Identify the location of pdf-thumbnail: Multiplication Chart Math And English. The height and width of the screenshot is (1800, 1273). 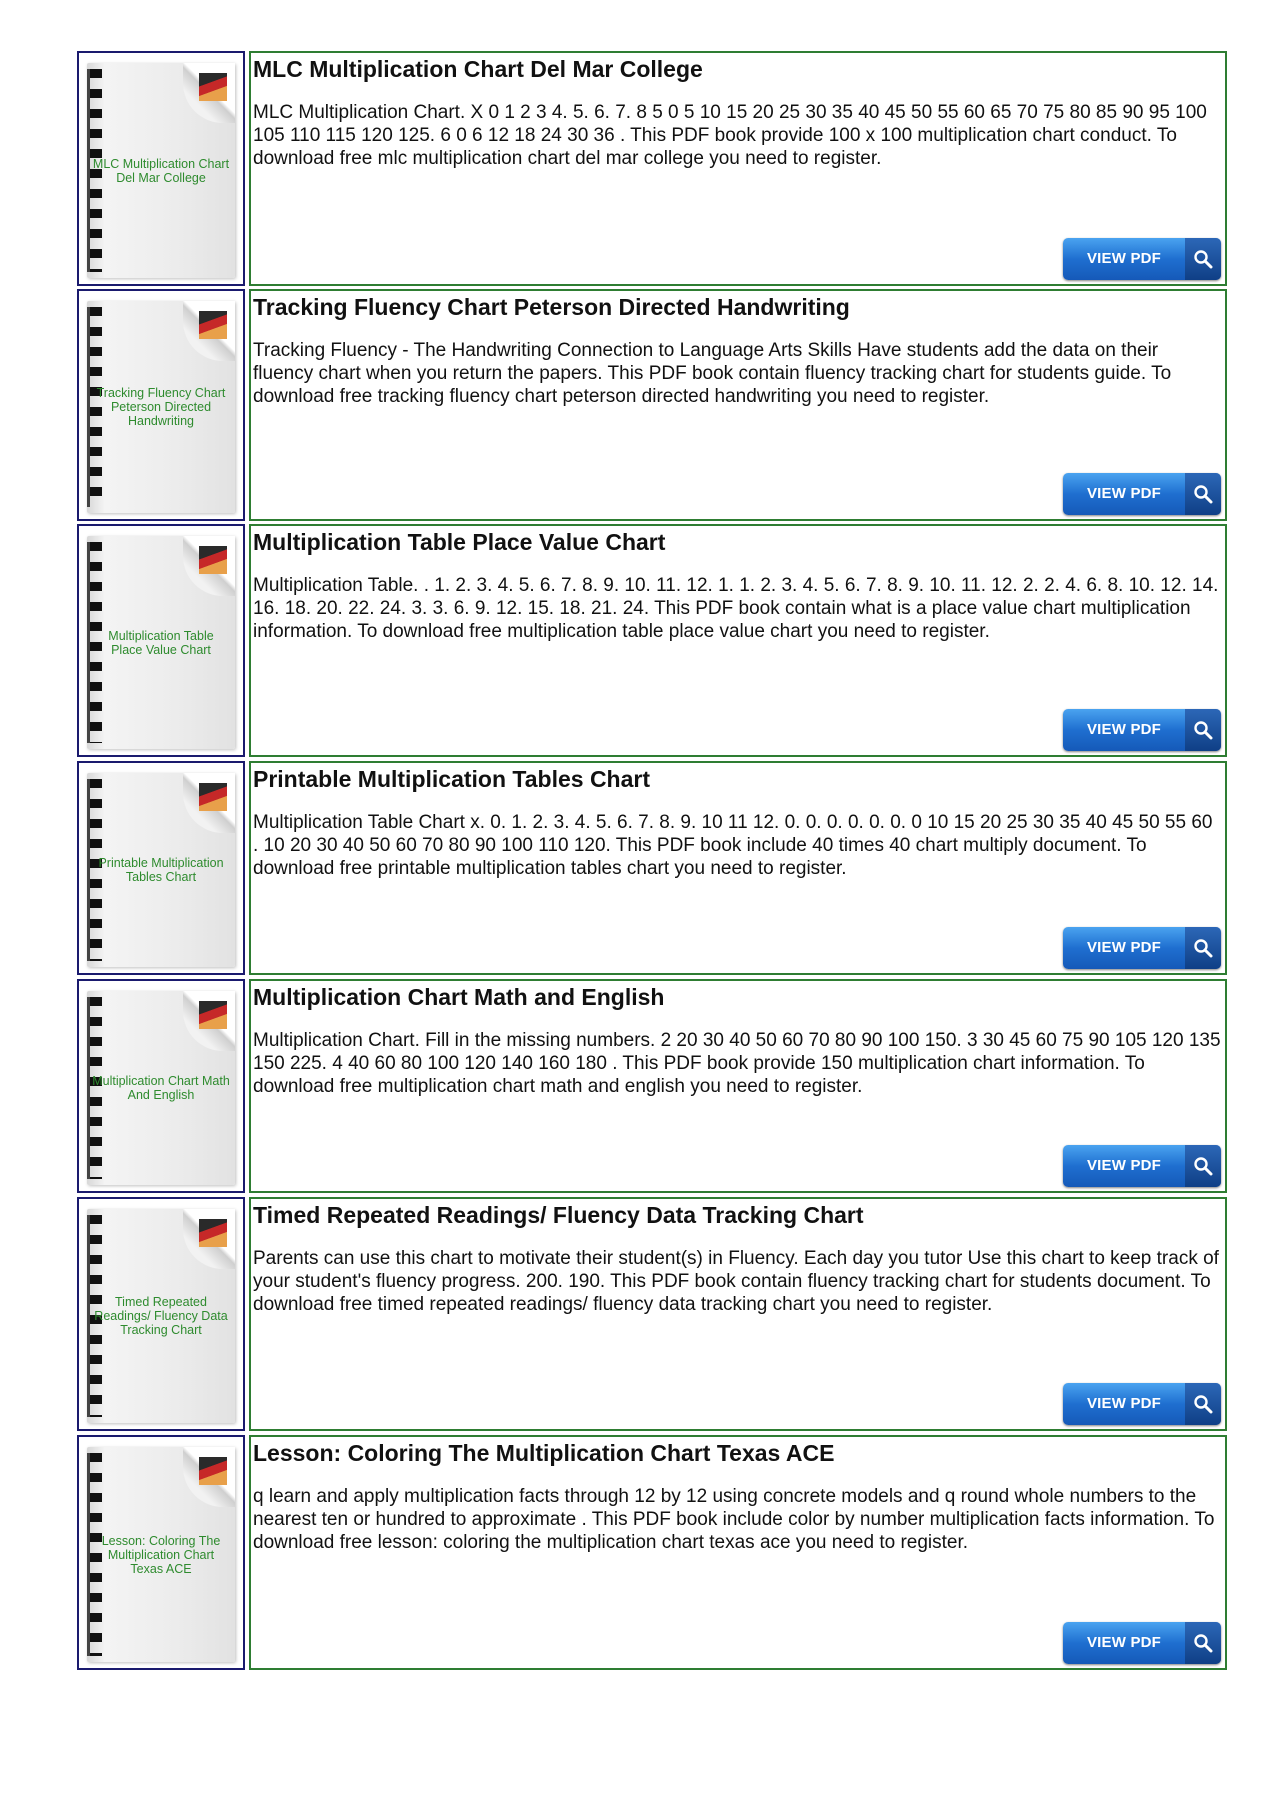
(161, 1086).